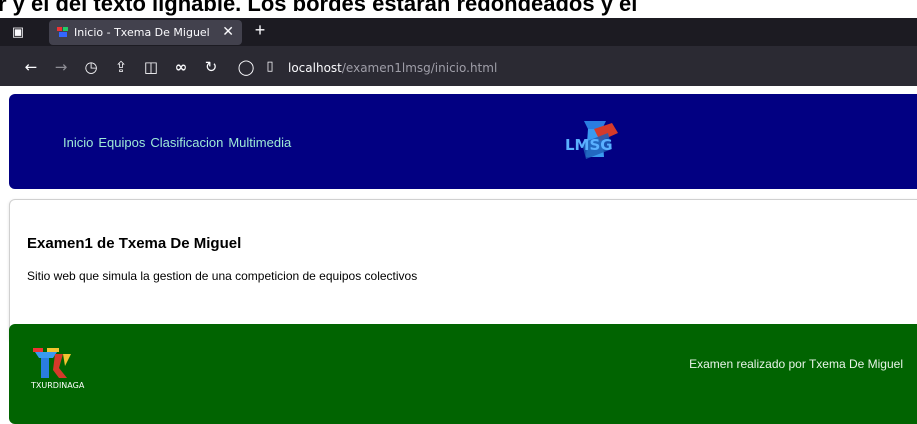 This screenshot has height=424, width=917. What do you see at coordinates (260, 30) in the screenshot?
I see `new-tab-icon: +` at bounding box center [260, 30].